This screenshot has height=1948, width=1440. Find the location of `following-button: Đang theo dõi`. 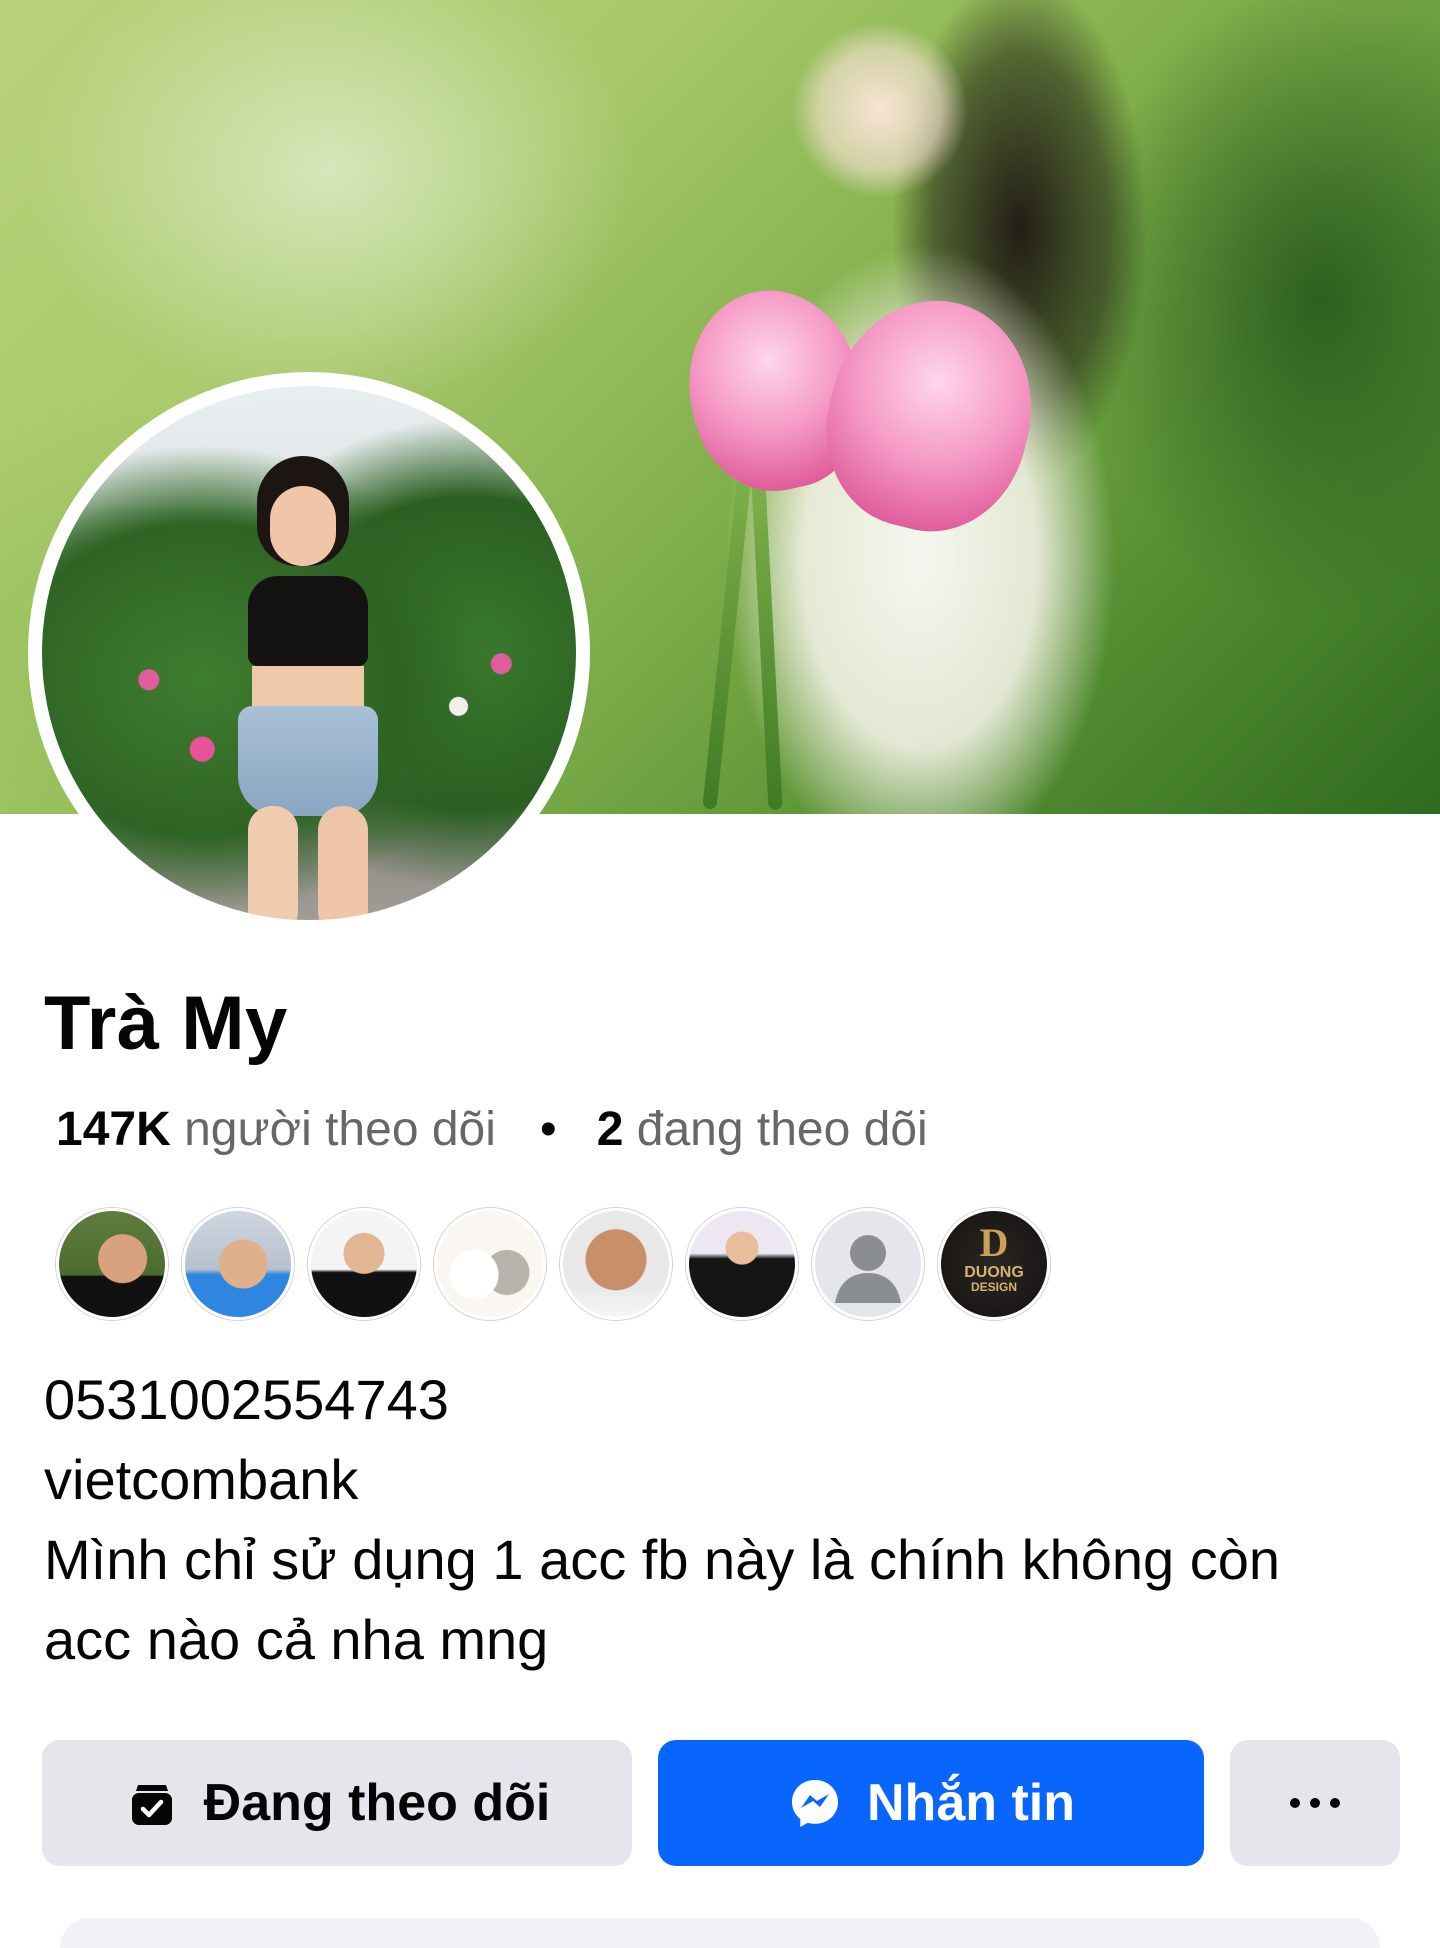

following-button: Đang theo dõi is located at coordinates (337, 1803).